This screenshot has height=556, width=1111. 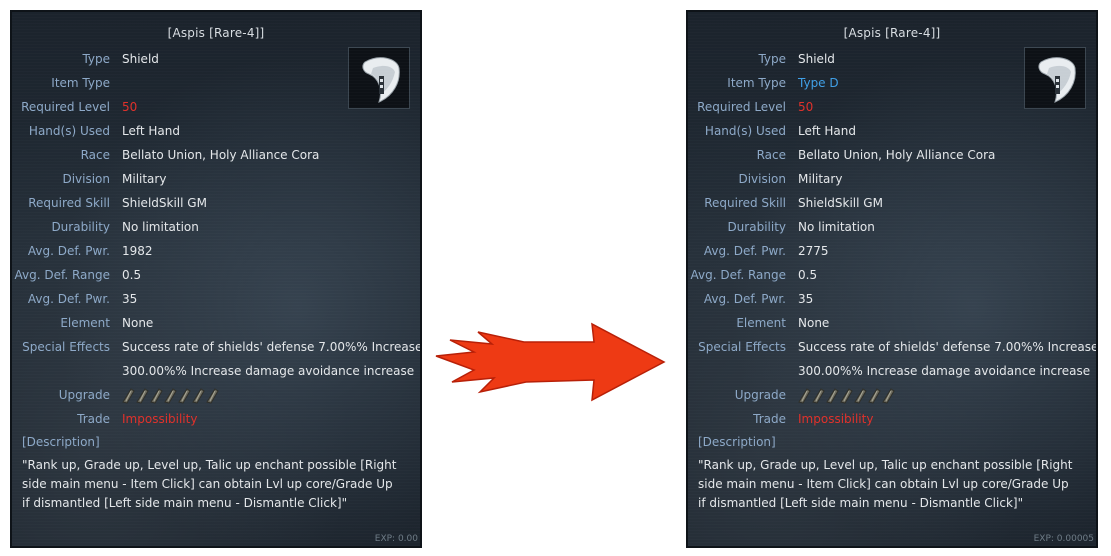 I want to click on exp-readout: EXP: 0.00005, so click(x=1063, y=539).